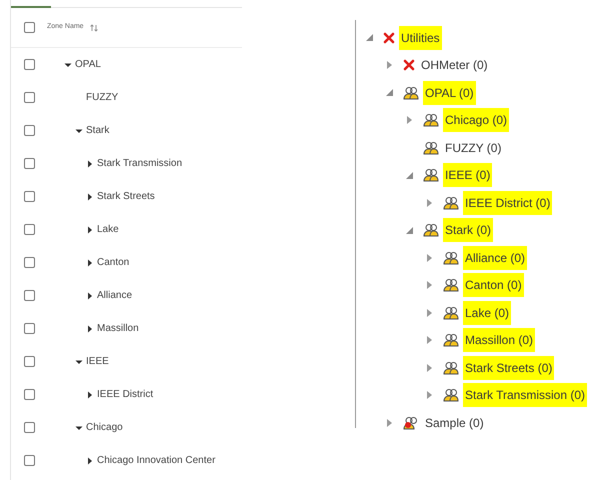  What do you see at coordinates (88, 65) in the screenshot?
I see `zone-name: OPAL` at bounding box center [88, 65].